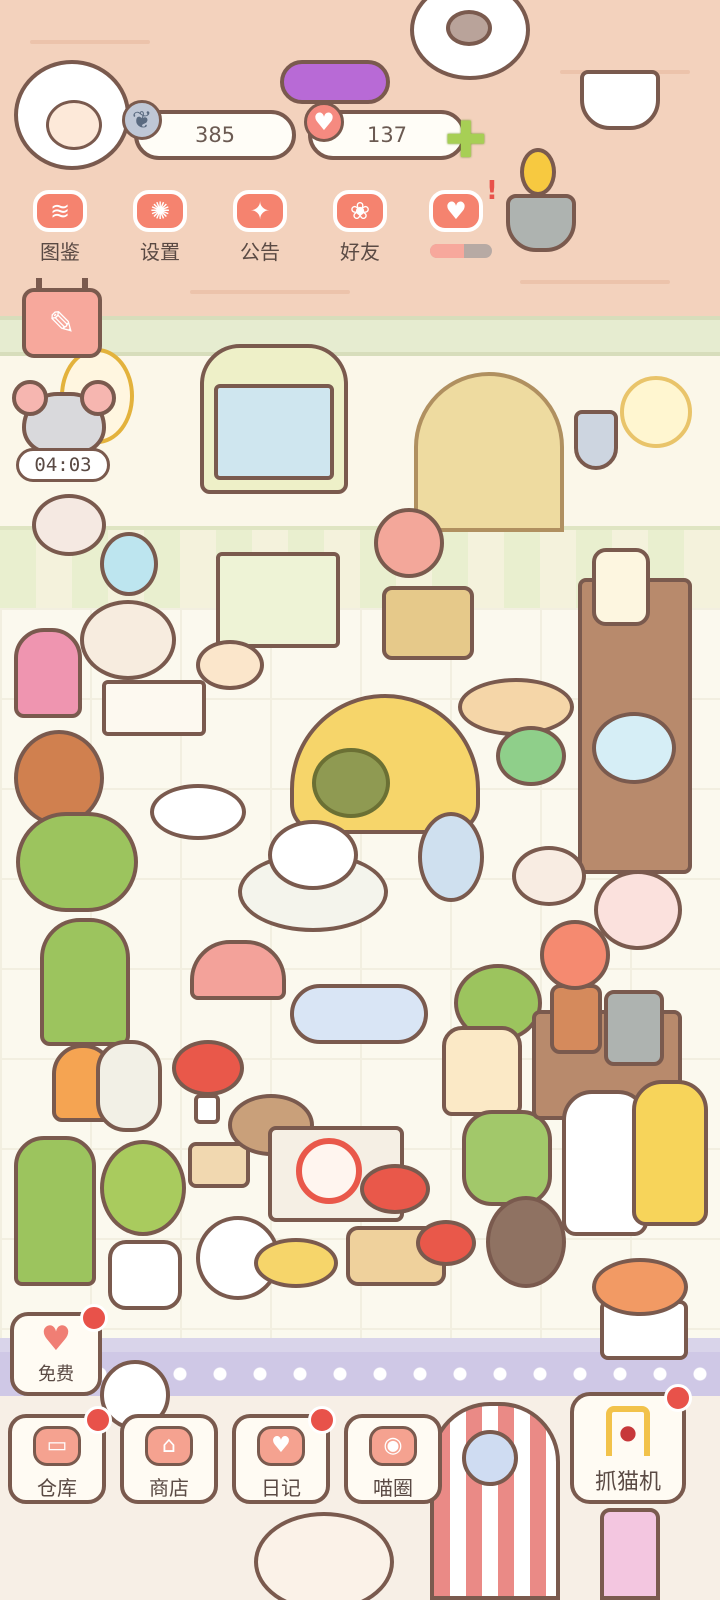 The width and height of the screenshot is (720, 1600). I want to click on shop-label: 商店, so click(169, 1488).